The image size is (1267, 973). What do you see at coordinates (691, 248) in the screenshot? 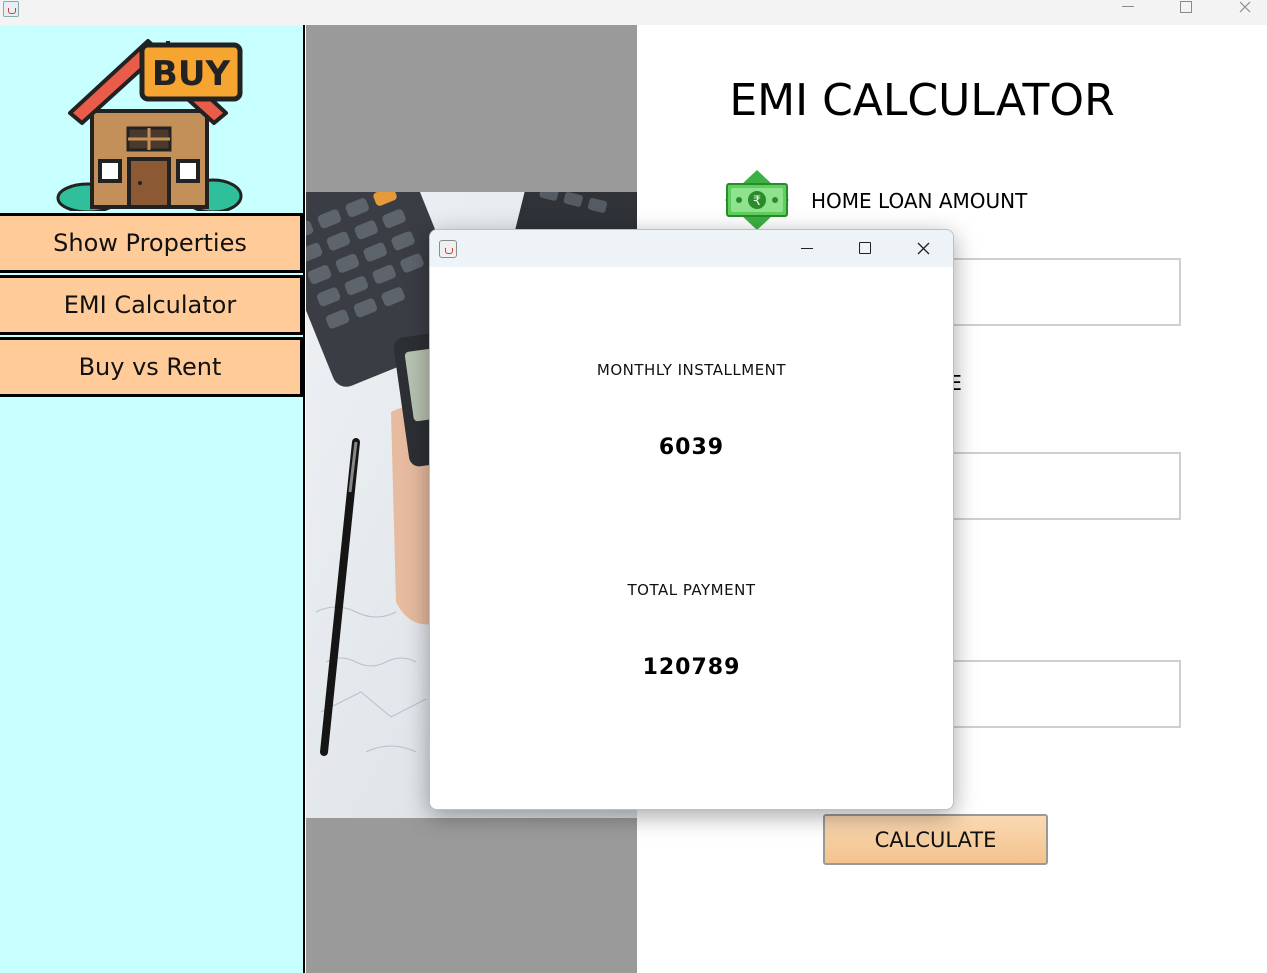
I see `dialog-title-bar` at bounding box center [691, 248].